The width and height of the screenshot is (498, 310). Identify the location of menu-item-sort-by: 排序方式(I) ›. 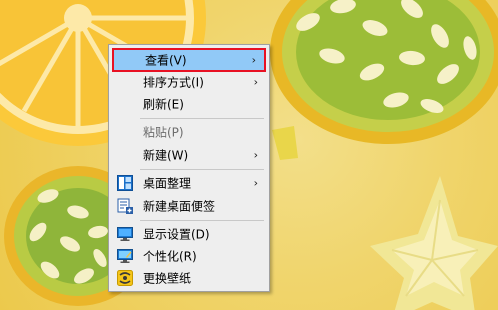
(189, 82).